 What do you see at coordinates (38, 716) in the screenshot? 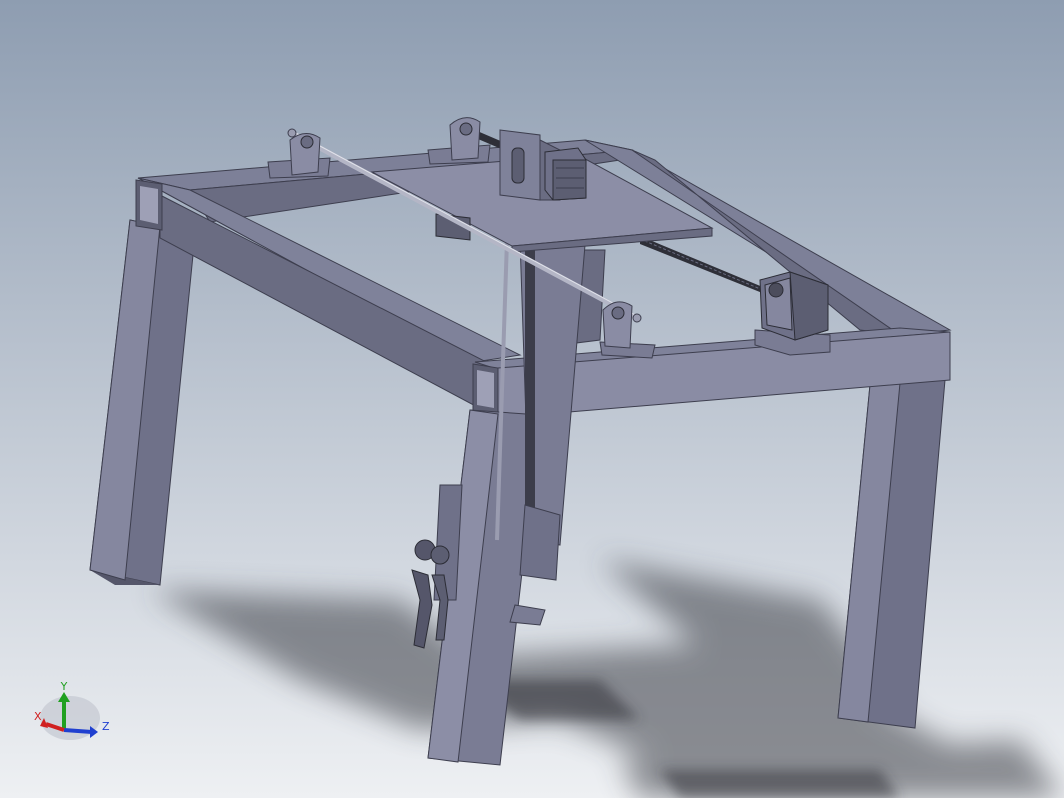
I see `triad-x-label: X` at bounding box center [38, 716].